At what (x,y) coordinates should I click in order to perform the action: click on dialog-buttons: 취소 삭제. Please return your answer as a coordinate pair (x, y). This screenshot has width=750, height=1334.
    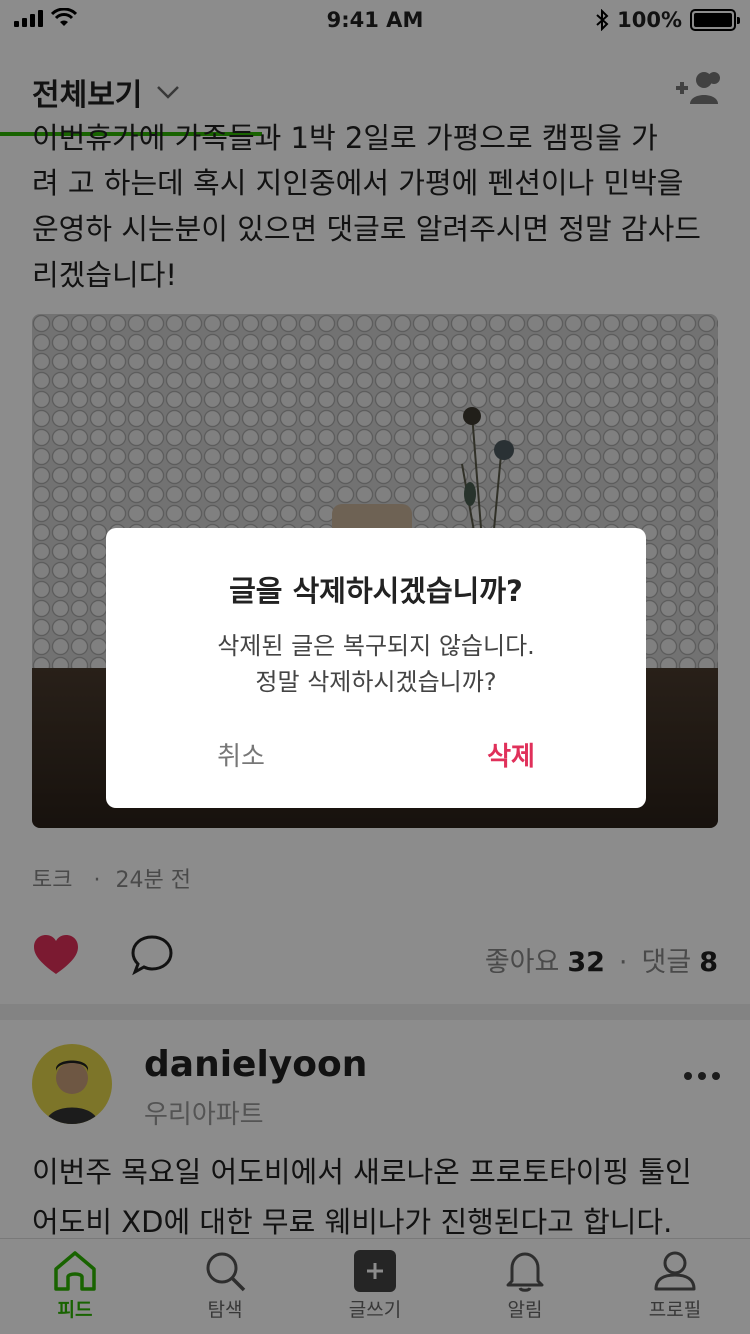
    Looking at the image, I should click on (376, 758).